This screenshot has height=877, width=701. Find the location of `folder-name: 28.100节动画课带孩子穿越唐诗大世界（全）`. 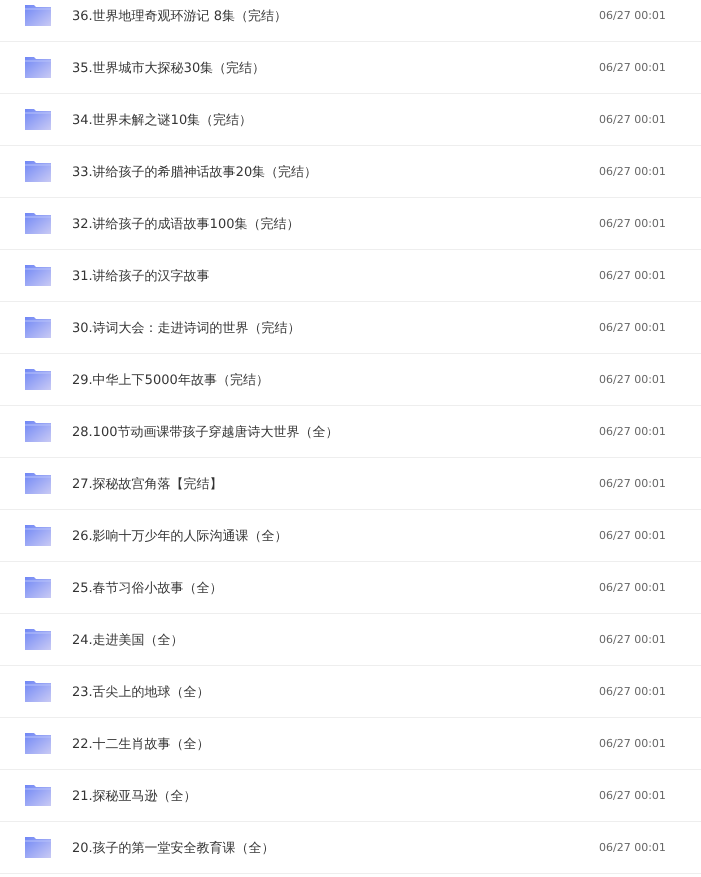

folder-name: 28.100节动画课带孩子穿越唐诗大世界（全） is located at coordinates (335, 431).